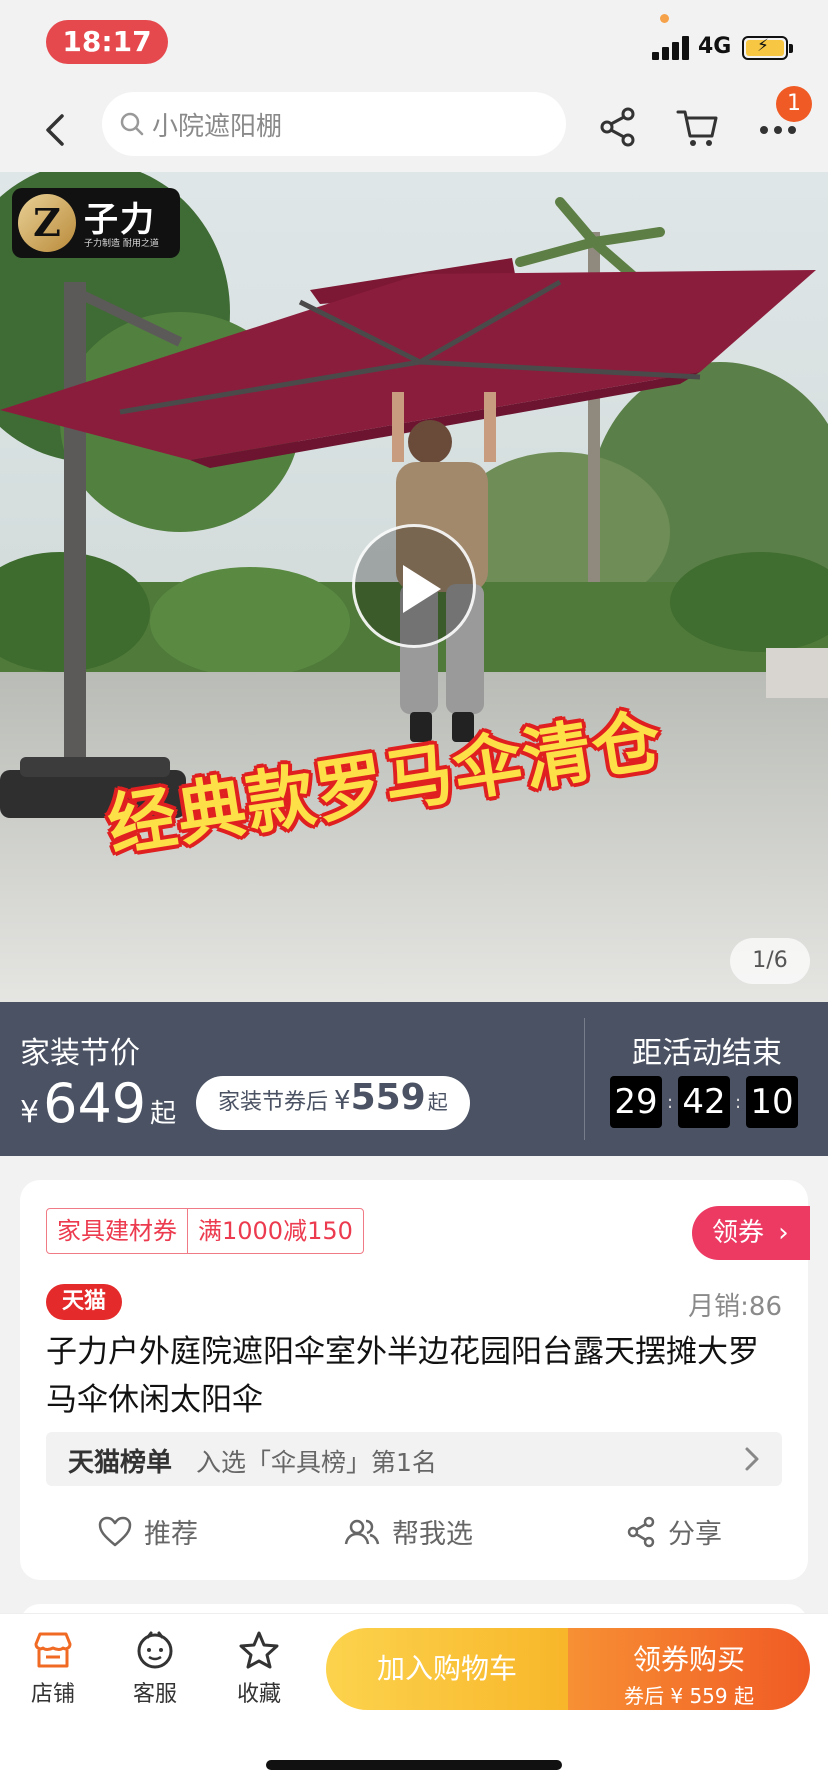 The height and width of the screenshot is (1792, 828). Describe the element at coordinates (334, 124) in the screenshot. I see `search-bar: 小院遮阳棚` at that location.